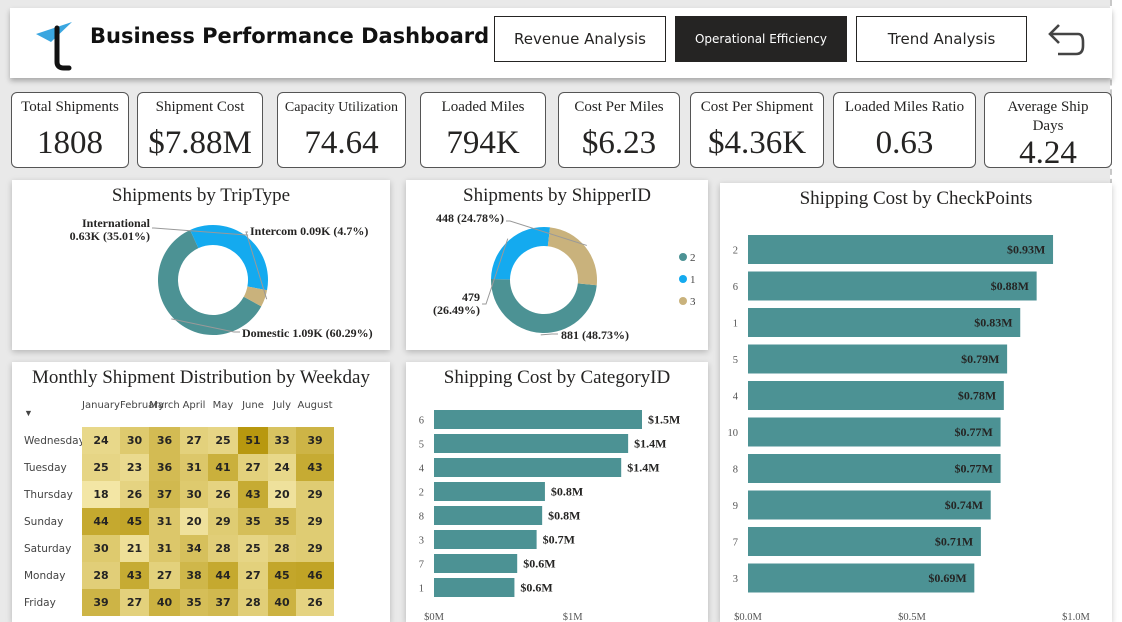 This screenshot has height=622, width=1122. What do you see at coordinates (421, 565) in the screenshot?
I see `category-tick-label: 7` at bounding box center [421, 565].